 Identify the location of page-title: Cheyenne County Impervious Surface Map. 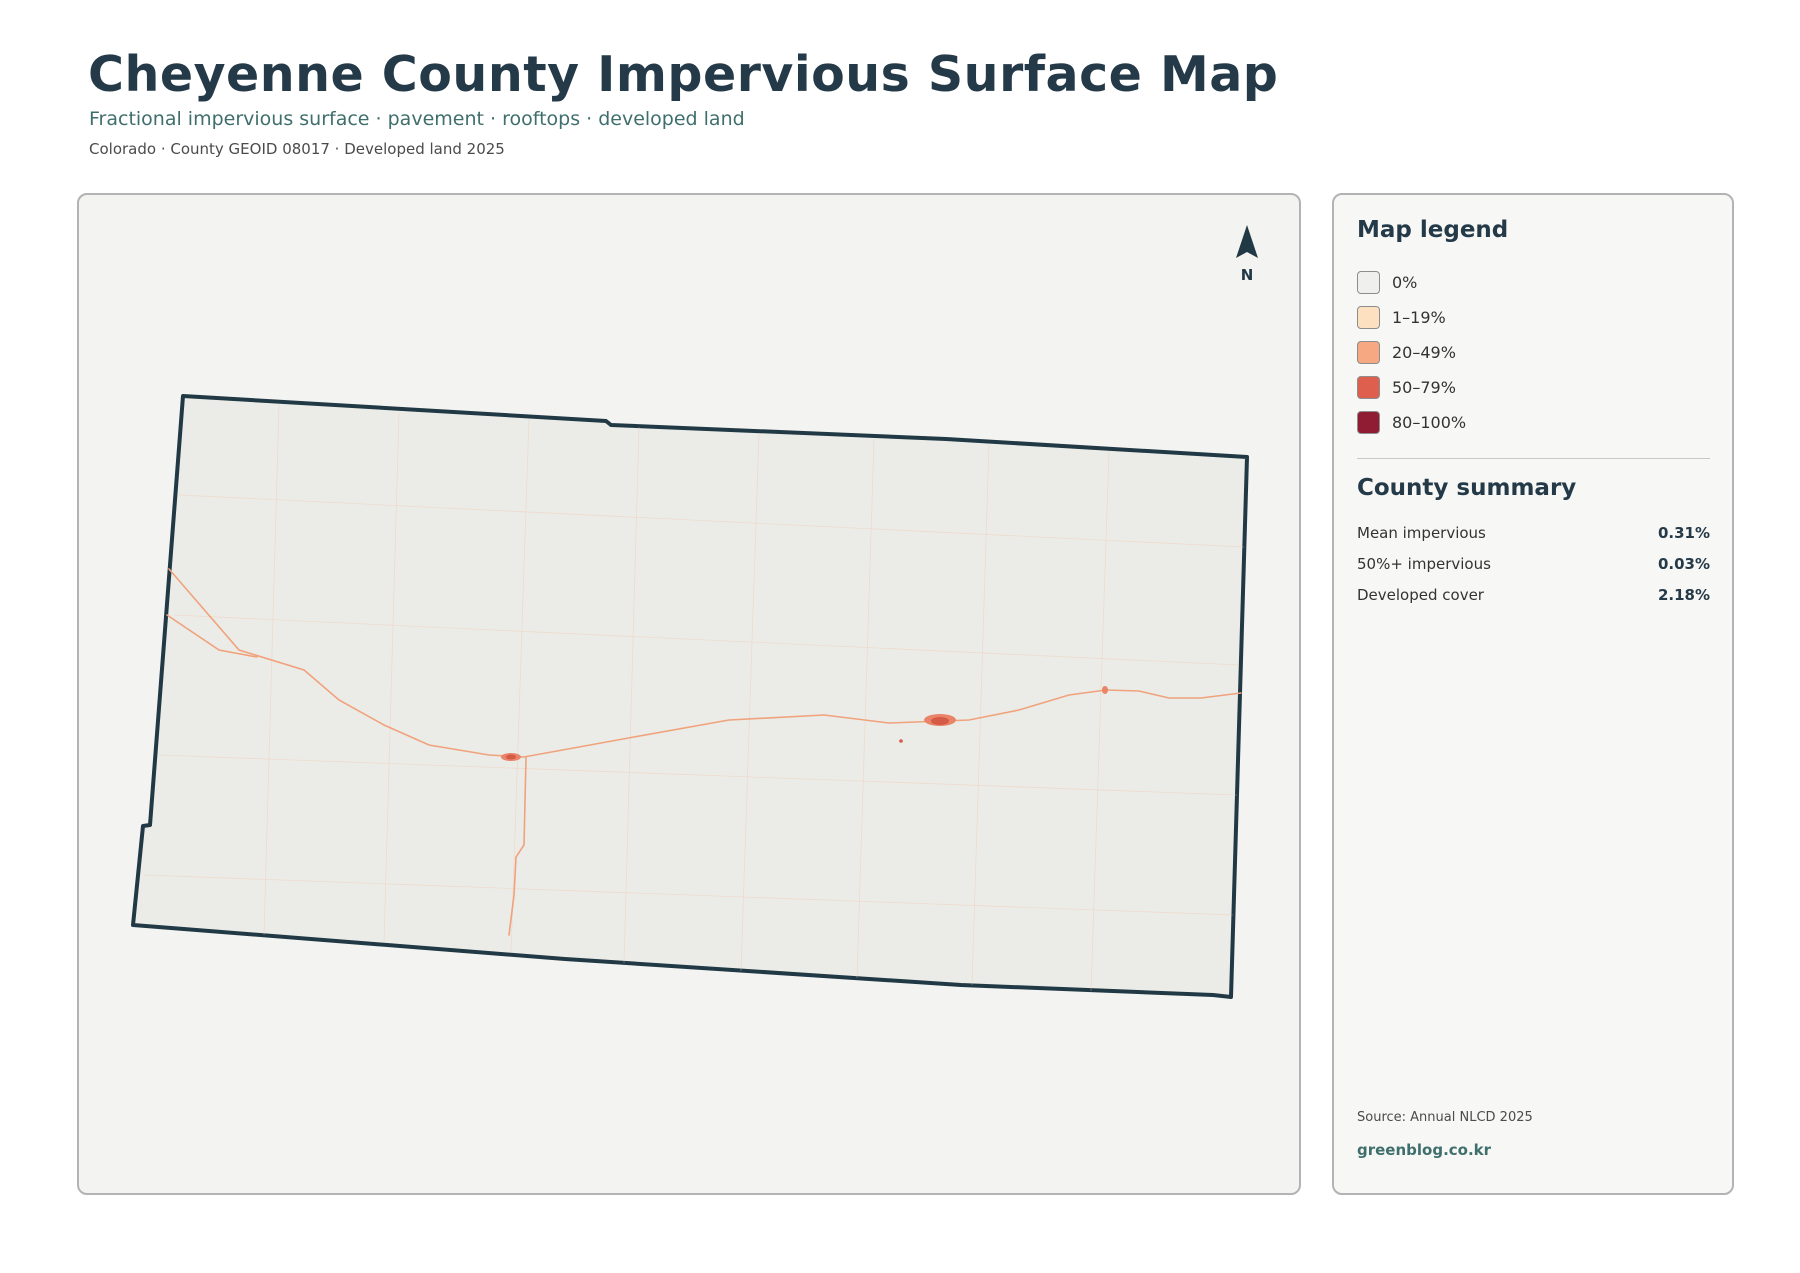
(683, 74).